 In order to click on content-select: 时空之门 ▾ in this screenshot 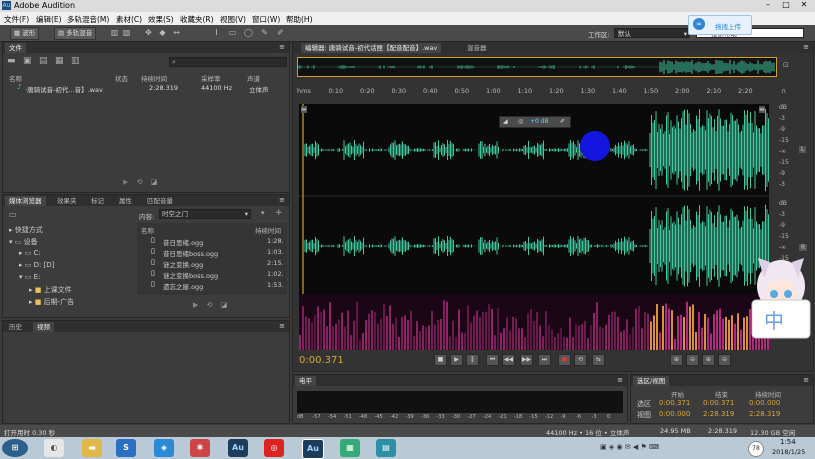, I will do `click(205, 214)`.